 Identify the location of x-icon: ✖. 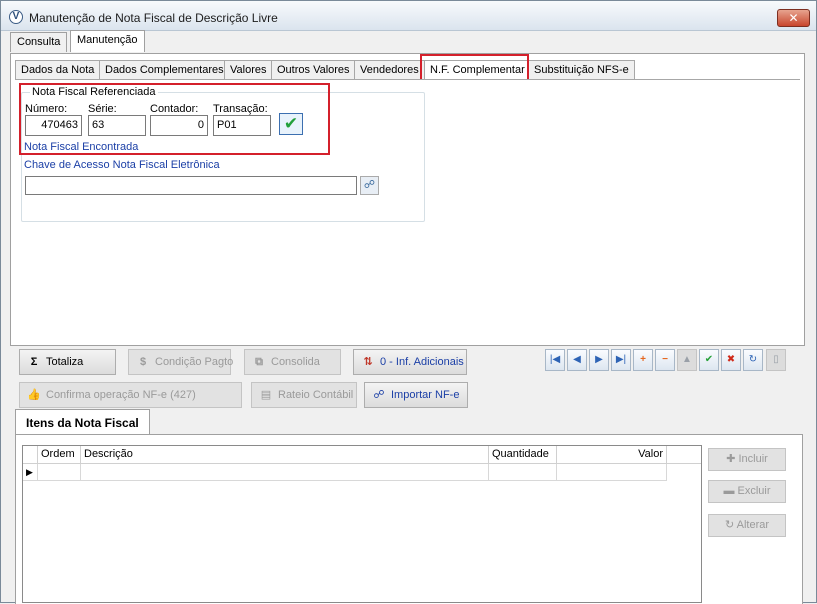
(731, 359).